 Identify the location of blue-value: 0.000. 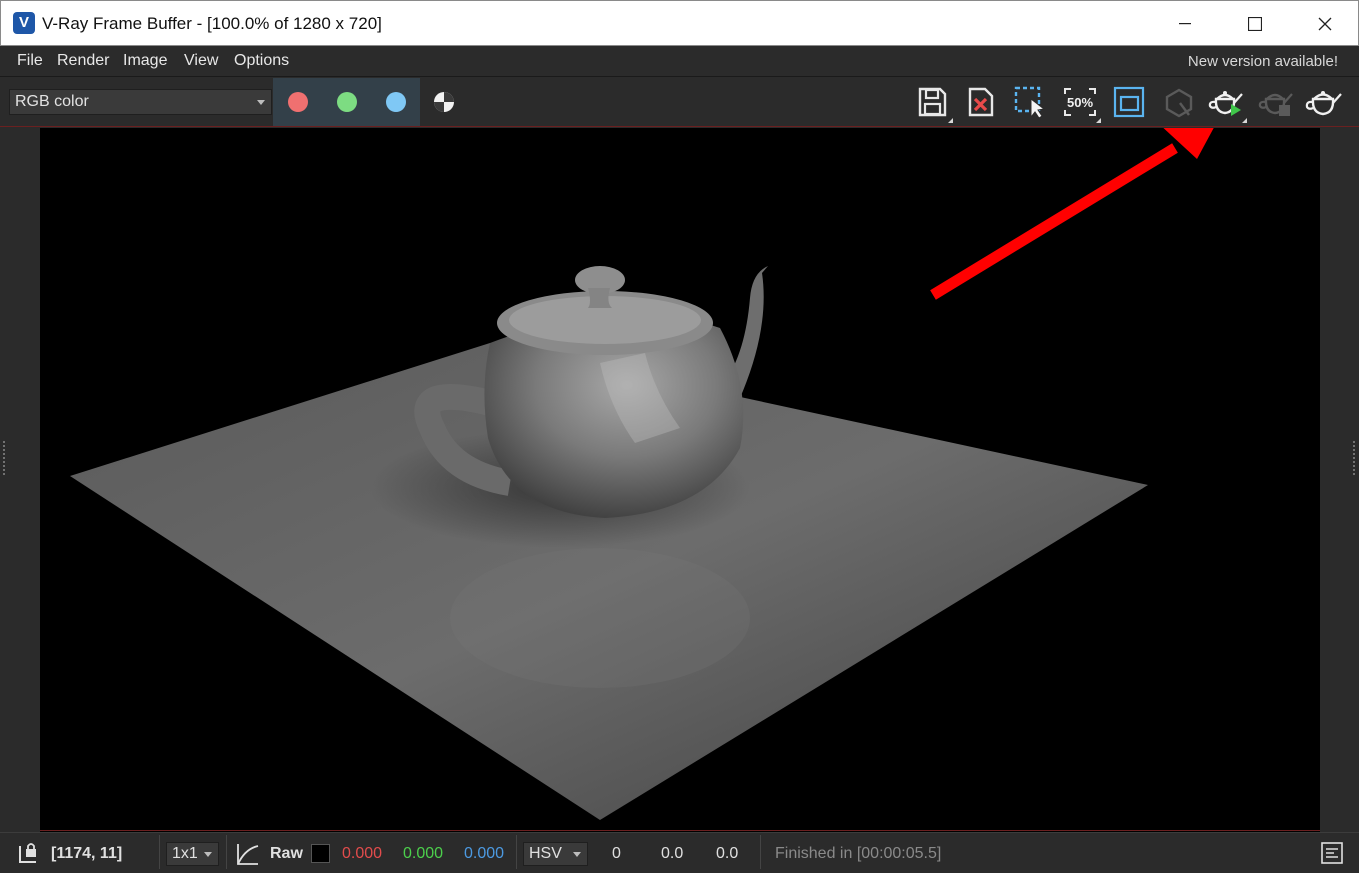
(484, 853).